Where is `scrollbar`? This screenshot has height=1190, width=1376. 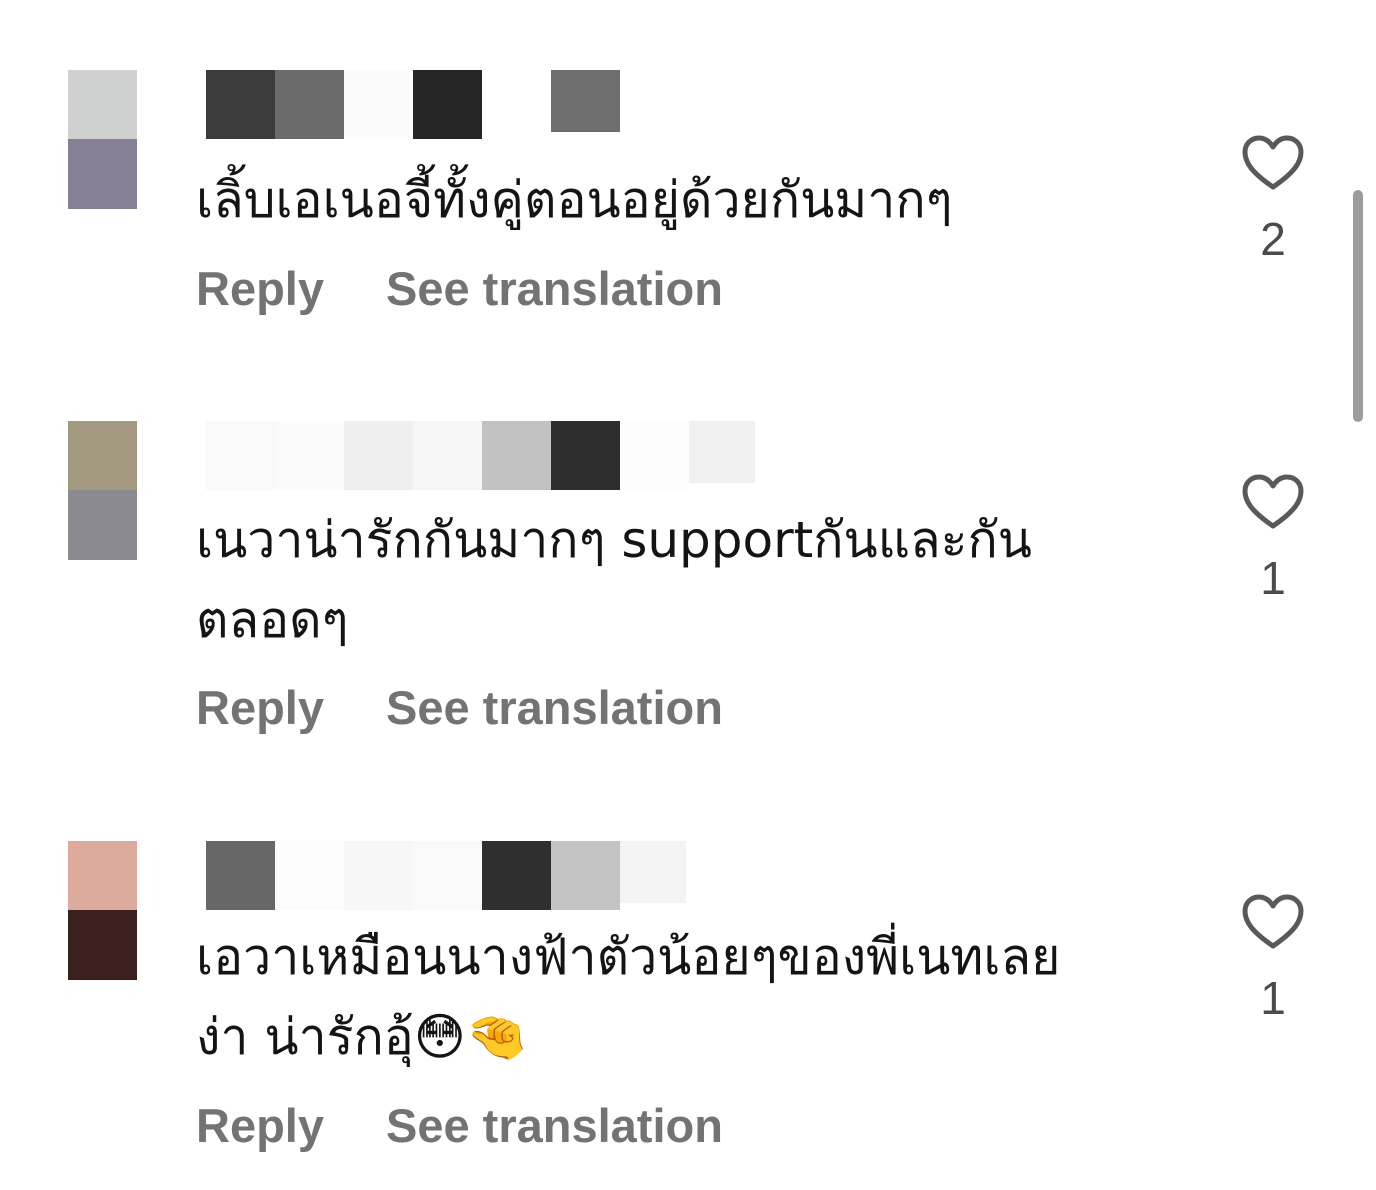 scrollbar is located at coordinates (1358, 306).